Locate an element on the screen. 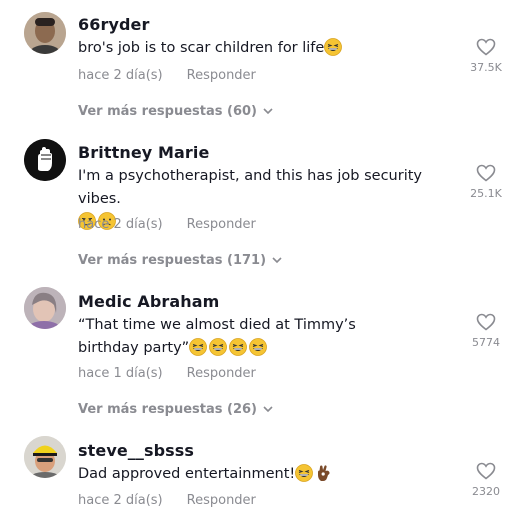  view-more-replies-label: Ver más respuestas (26) is located at coordinates (167, 409).